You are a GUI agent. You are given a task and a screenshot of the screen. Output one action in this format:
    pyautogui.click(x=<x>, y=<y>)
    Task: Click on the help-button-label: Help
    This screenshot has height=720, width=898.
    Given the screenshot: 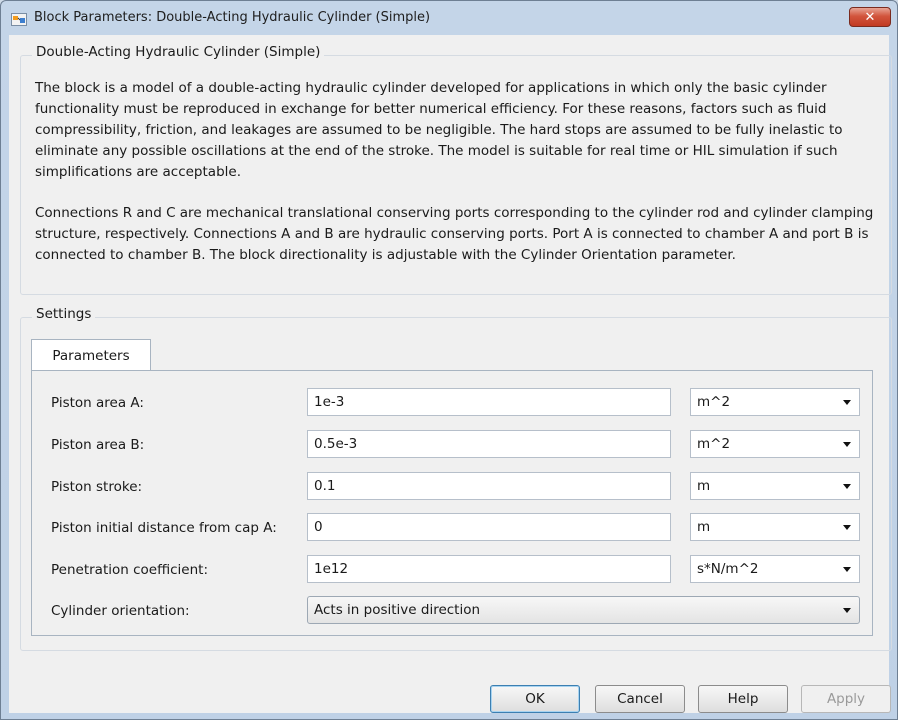 What is the action you would take?
    pyautogui.click(x=743, y=699)
    